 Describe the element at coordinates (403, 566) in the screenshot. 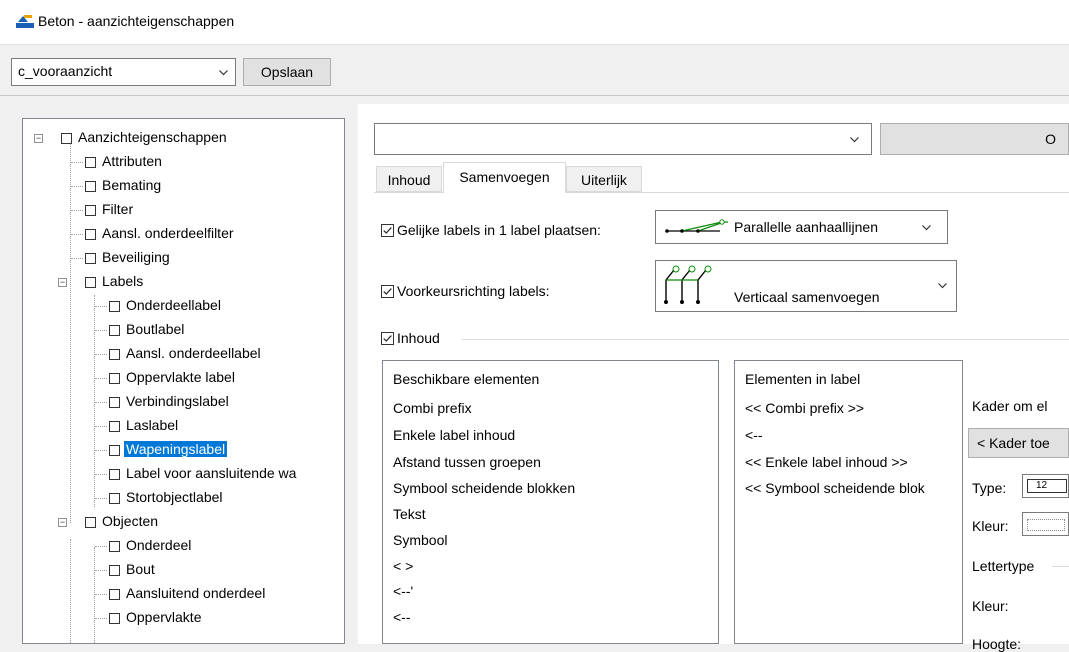

I see `list-item: < >` at that location.